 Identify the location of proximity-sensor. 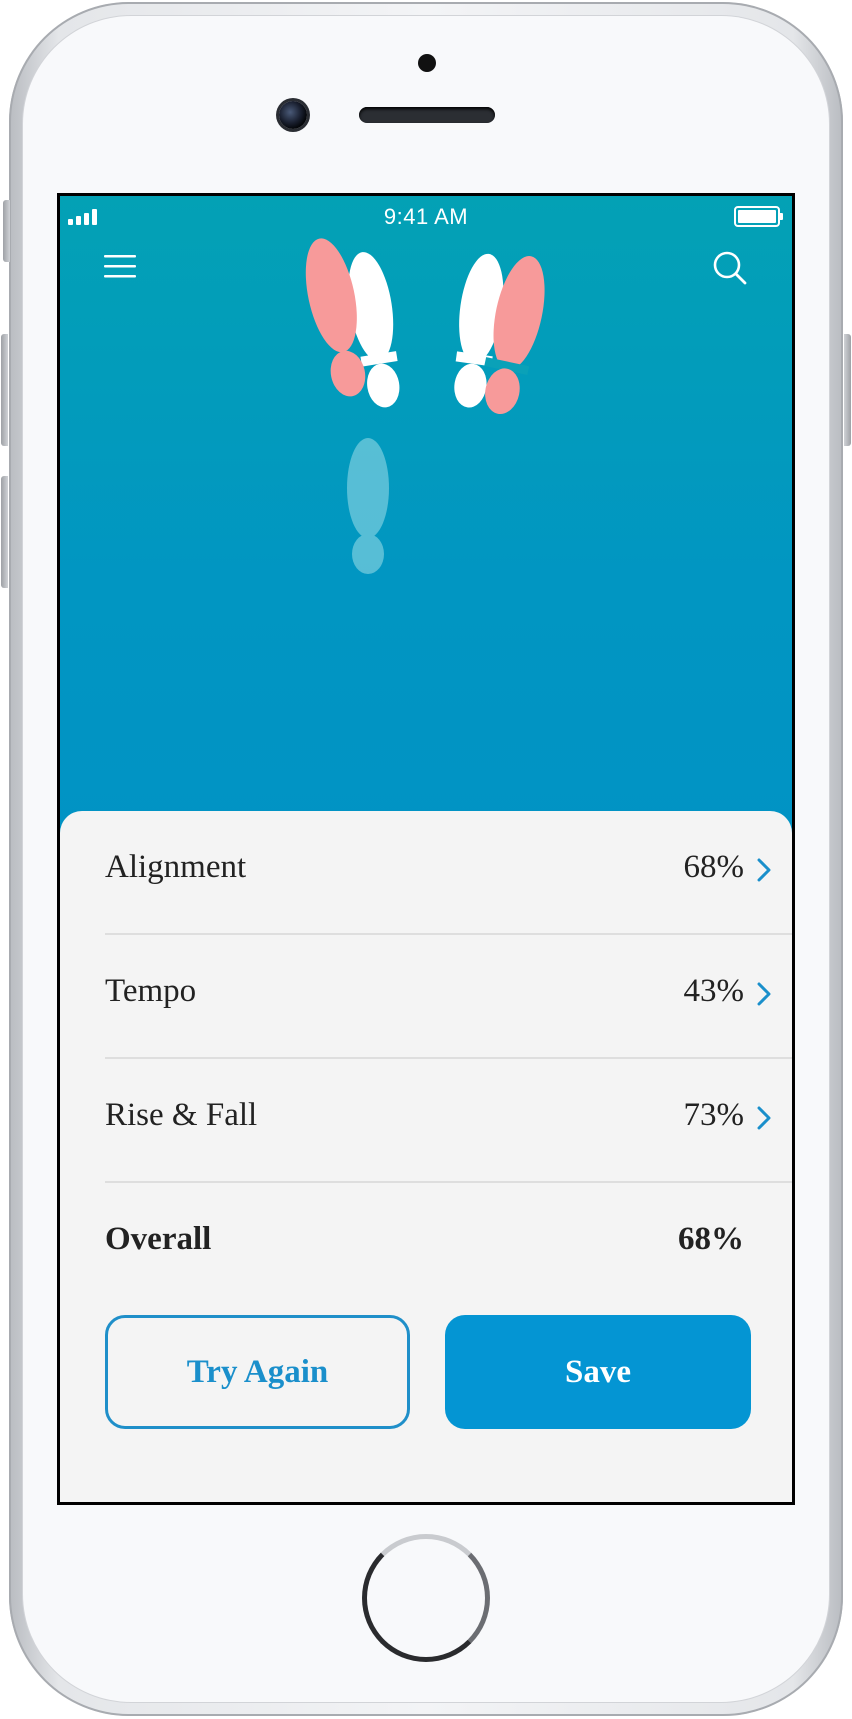
(427, 63).